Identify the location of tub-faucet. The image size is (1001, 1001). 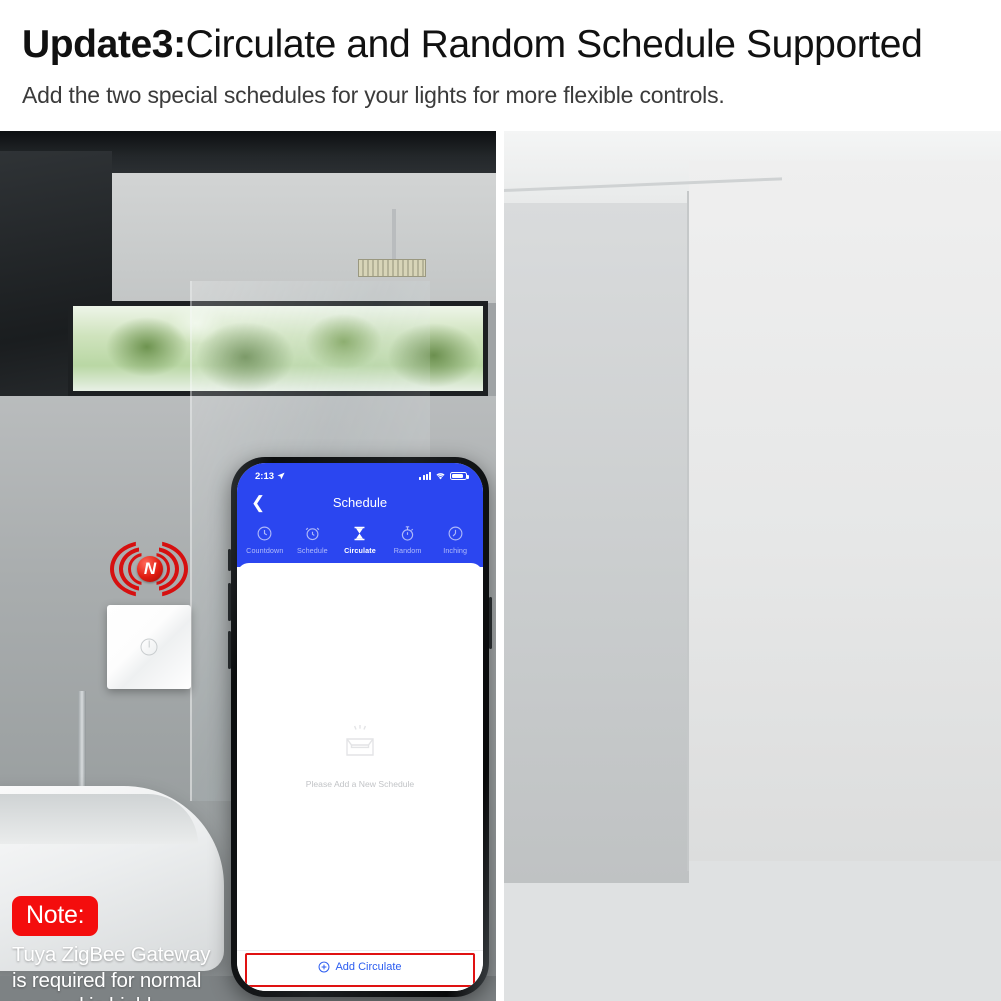
(82, 741).